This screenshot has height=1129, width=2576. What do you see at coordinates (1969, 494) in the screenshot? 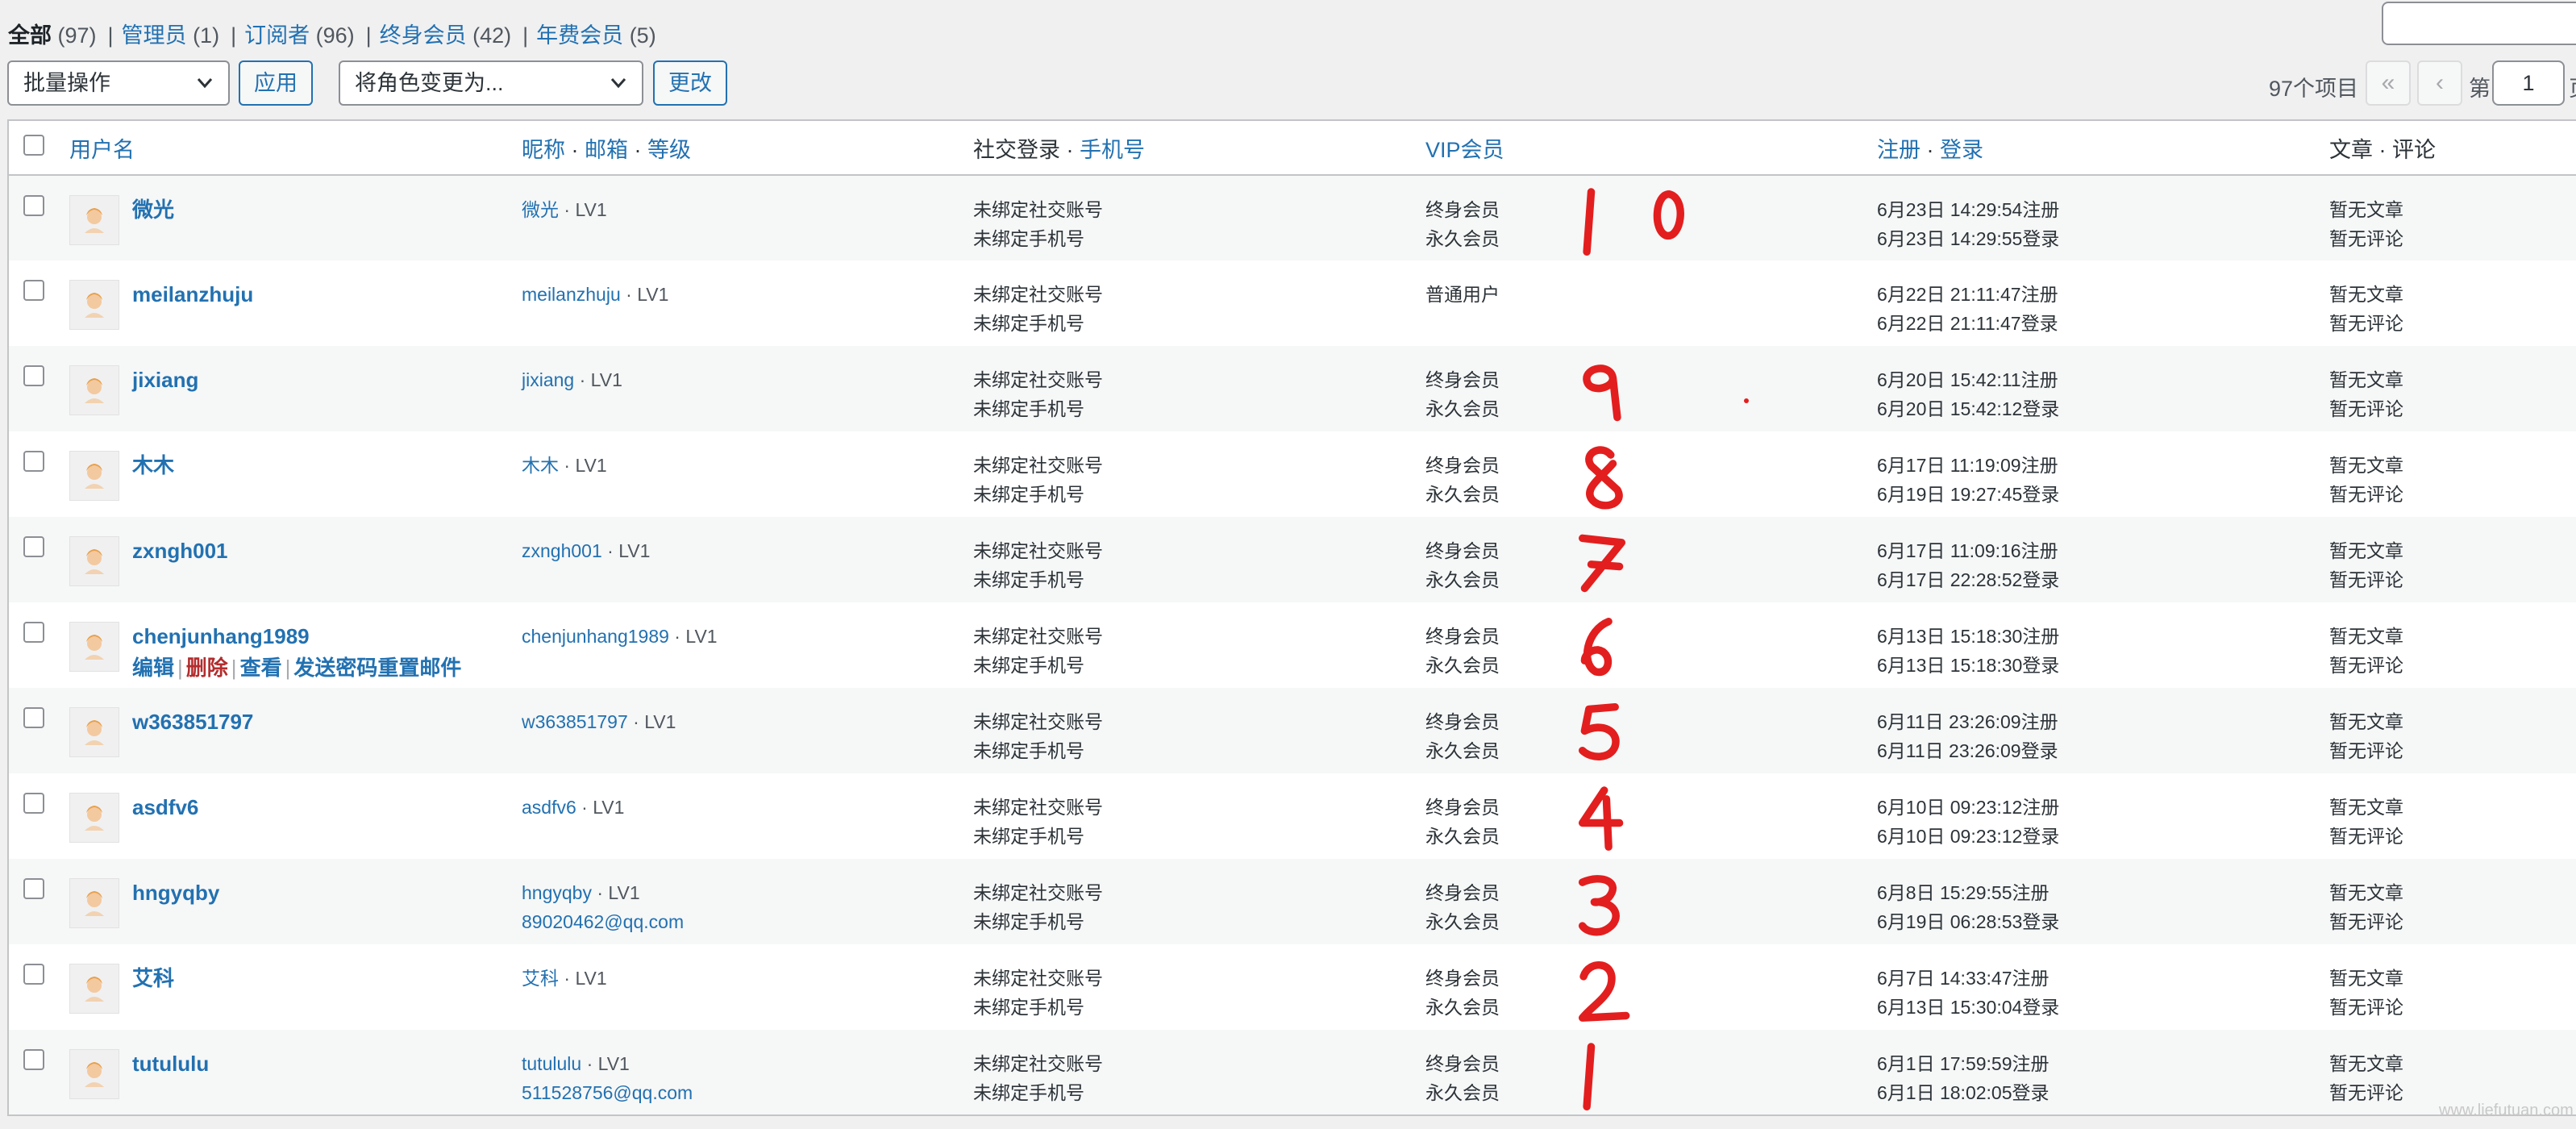
I see `login-time: 6月19日 19:27:45登录` at bounding box center [1969, 494].